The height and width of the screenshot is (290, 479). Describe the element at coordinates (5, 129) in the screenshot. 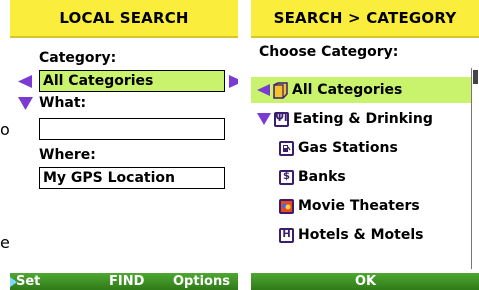

I see `side-fragment-o: o` at that location.